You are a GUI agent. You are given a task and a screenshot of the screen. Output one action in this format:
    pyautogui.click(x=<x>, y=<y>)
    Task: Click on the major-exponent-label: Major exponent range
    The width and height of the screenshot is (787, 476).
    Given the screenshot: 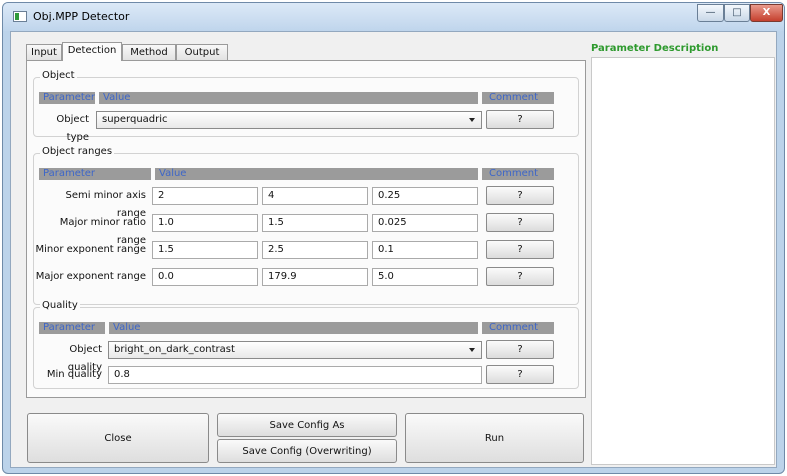 What is the action you would take?
    pyautogui.click(x=90, y=276)
    